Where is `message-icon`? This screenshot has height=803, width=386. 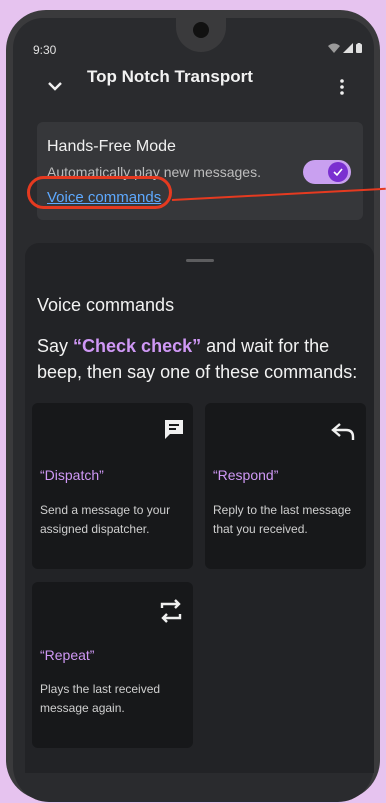 message-icon is located at coordinates (174, 429).